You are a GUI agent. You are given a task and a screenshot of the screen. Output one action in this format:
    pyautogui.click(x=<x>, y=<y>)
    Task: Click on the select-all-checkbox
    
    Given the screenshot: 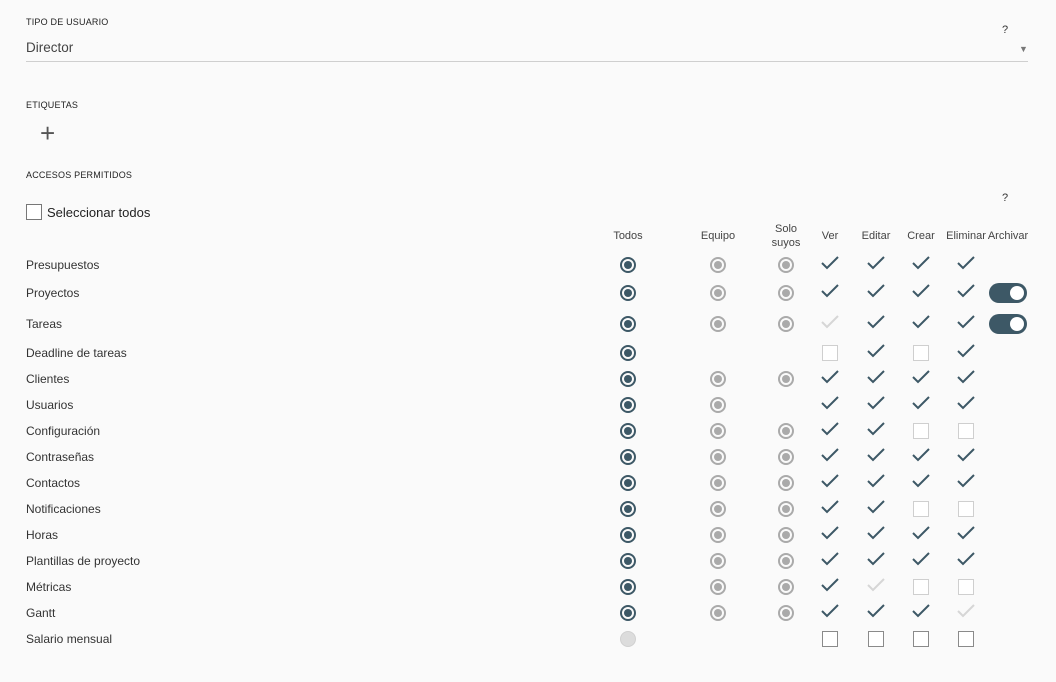 What is the action you would take?
    pyautogui.click(x=34, y=212)
    